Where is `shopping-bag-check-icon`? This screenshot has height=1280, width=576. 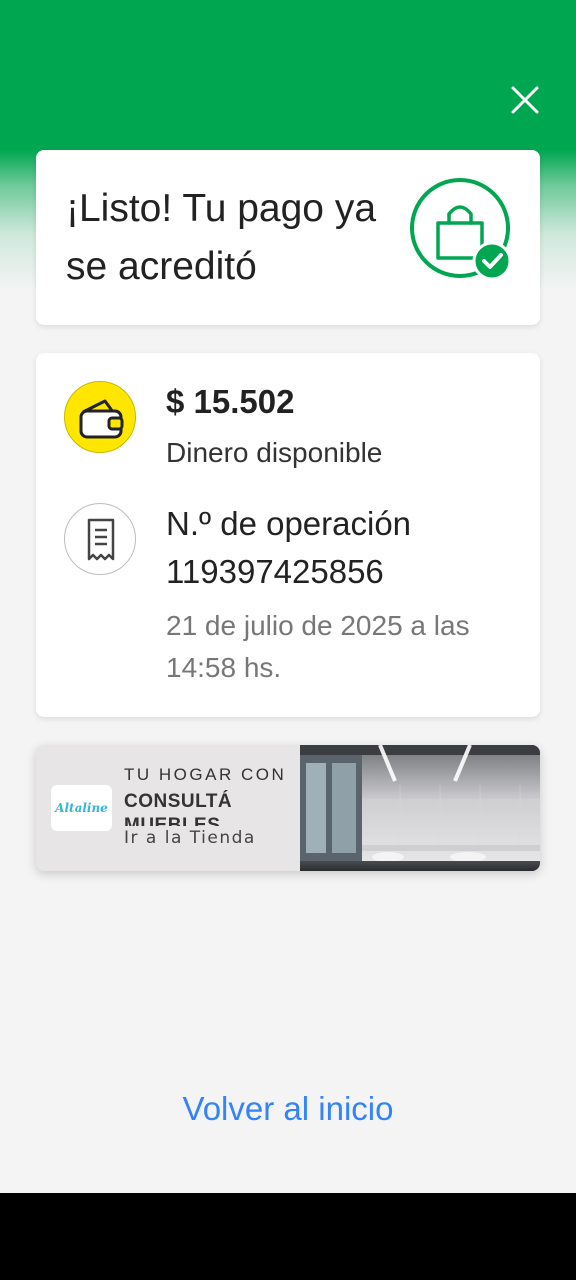
shopping-bag-check-icon is located at coordinates (461, 229).